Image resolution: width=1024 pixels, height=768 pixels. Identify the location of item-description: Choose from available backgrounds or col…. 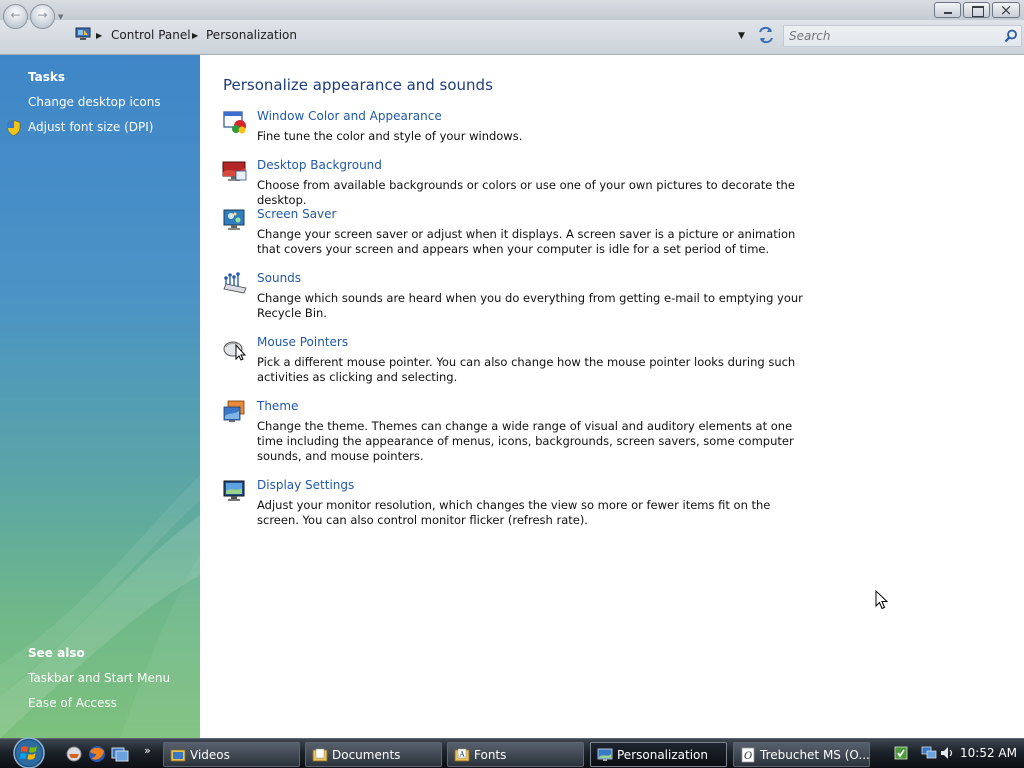
(526, 192).